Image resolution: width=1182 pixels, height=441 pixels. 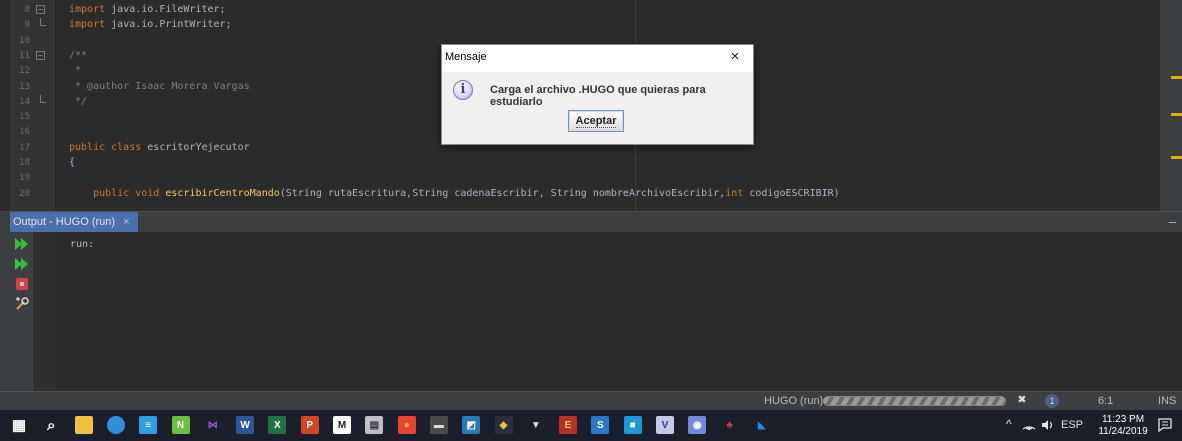 What do you see at coordinates (1052, 401) in the screenshot?
I see `notifications-badge: 1` at bounding box center [1052, 401].